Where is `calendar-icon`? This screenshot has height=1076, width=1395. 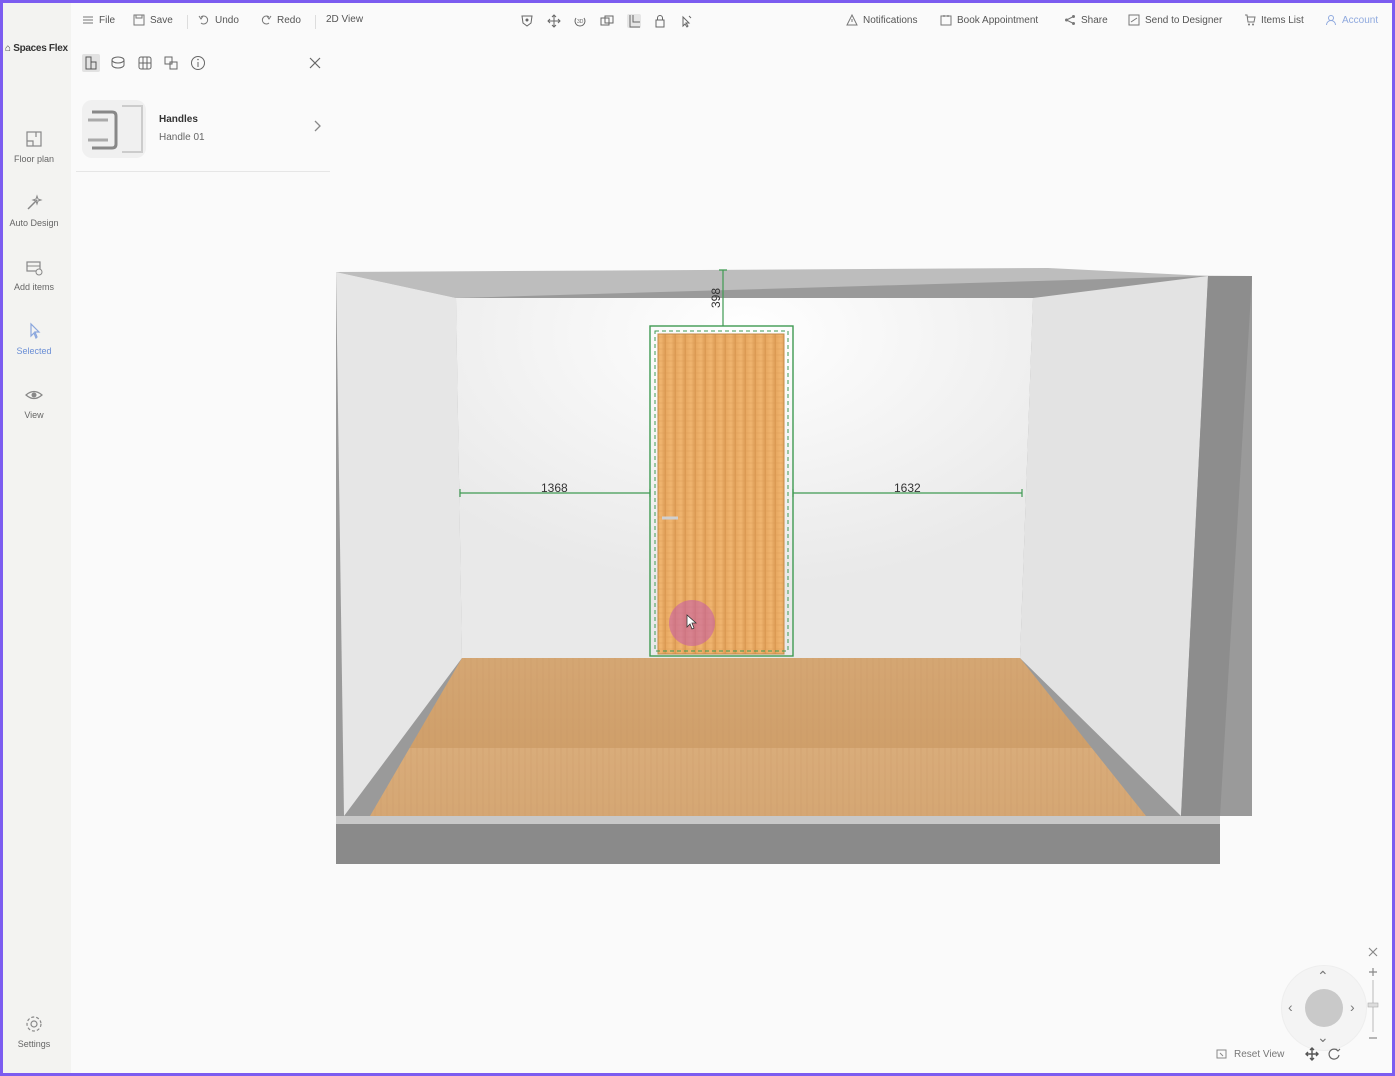
calendar-icon is located at coordinates (946, 20).